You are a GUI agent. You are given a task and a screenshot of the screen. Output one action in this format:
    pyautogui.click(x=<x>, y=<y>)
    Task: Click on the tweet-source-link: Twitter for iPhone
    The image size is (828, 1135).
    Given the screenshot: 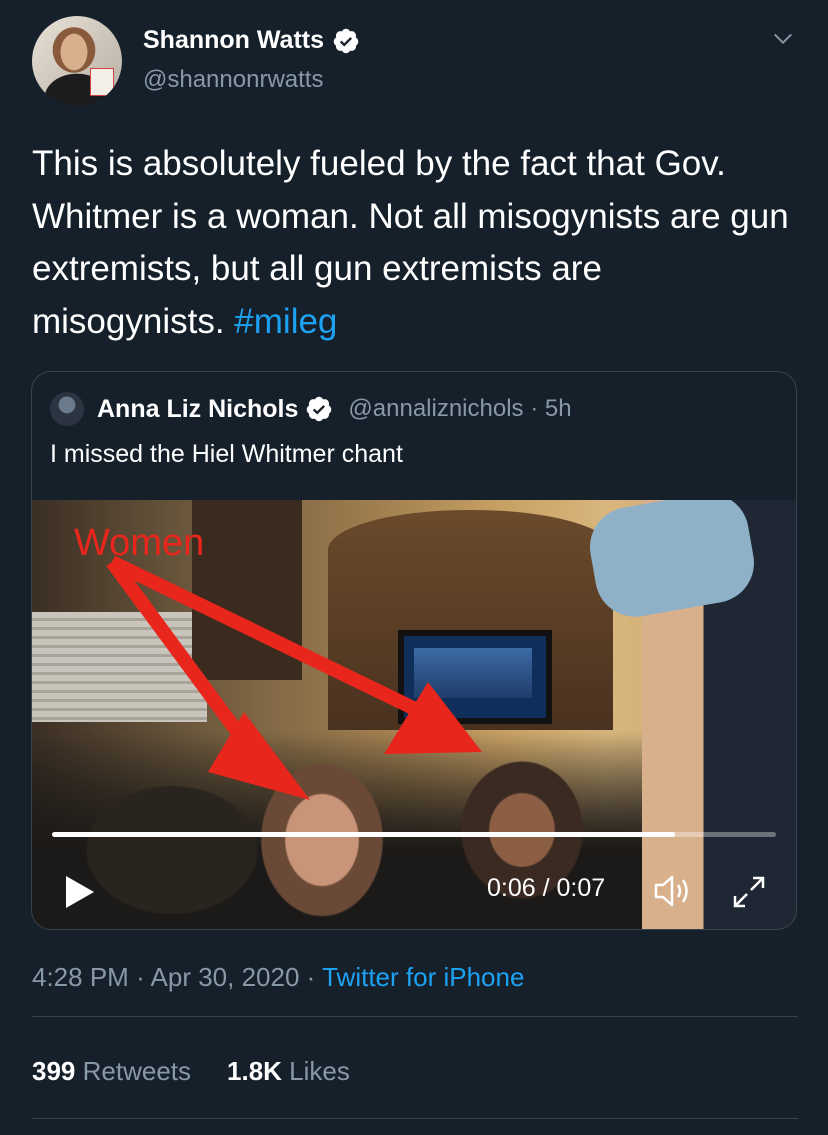 What is the action you would take?
    pyautogui.click(x=423, y=977)
    